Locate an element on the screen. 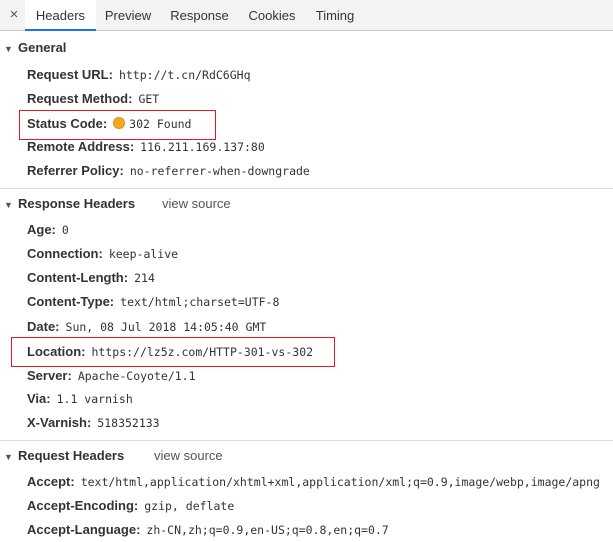  header-value: Sun, 08 Jul 2018 14:05:40 GMT is located at coordinates (166, 327).